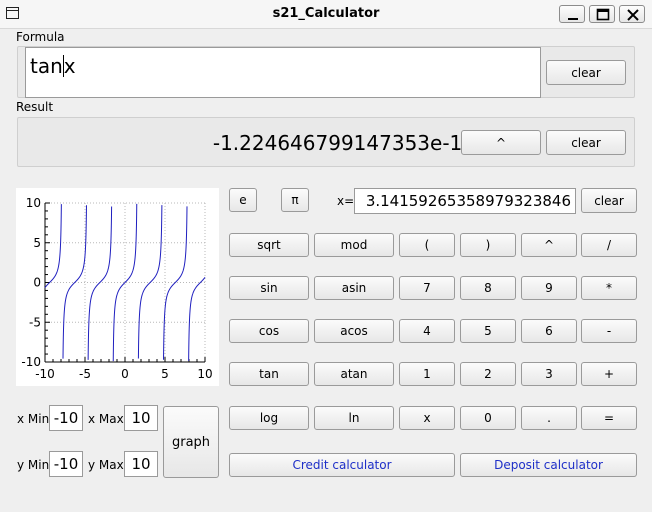 The height and width of the screenshot is (512, 652). What do you see at coordinates (465, 201) in the screenshot?
I see `x-value-input: 3.14159265358979323846` at bounding box center [465, 201].